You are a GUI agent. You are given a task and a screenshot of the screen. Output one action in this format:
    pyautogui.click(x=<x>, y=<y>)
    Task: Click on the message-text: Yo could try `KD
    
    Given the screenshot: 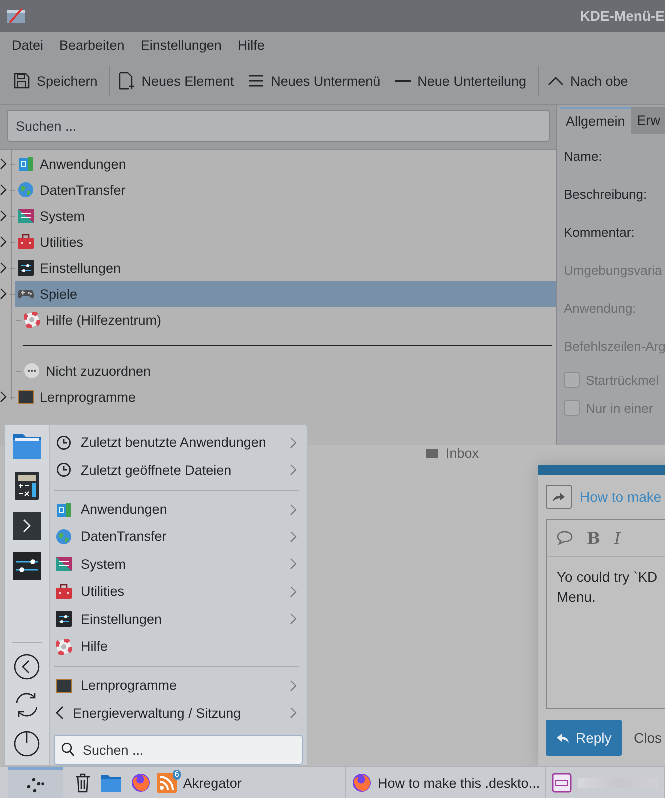 What is the action you would take?
    pyautogui.click(x=608, y=577)
    